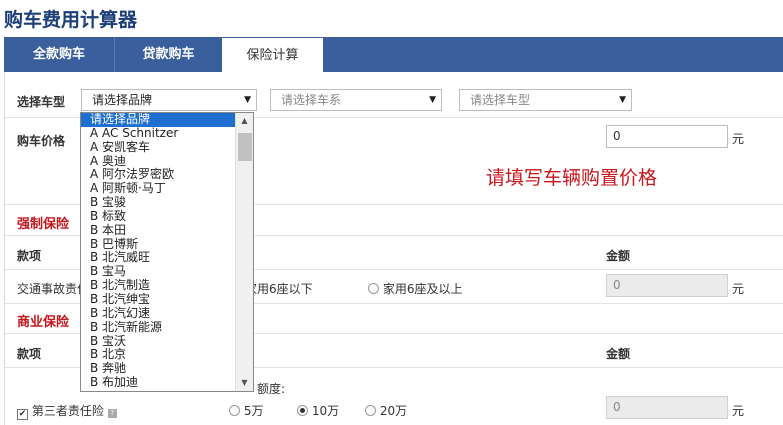  Describe the element at coordinates (500, 100) in the screenshot. I see `model-select-value: 请选择车型` at that location.